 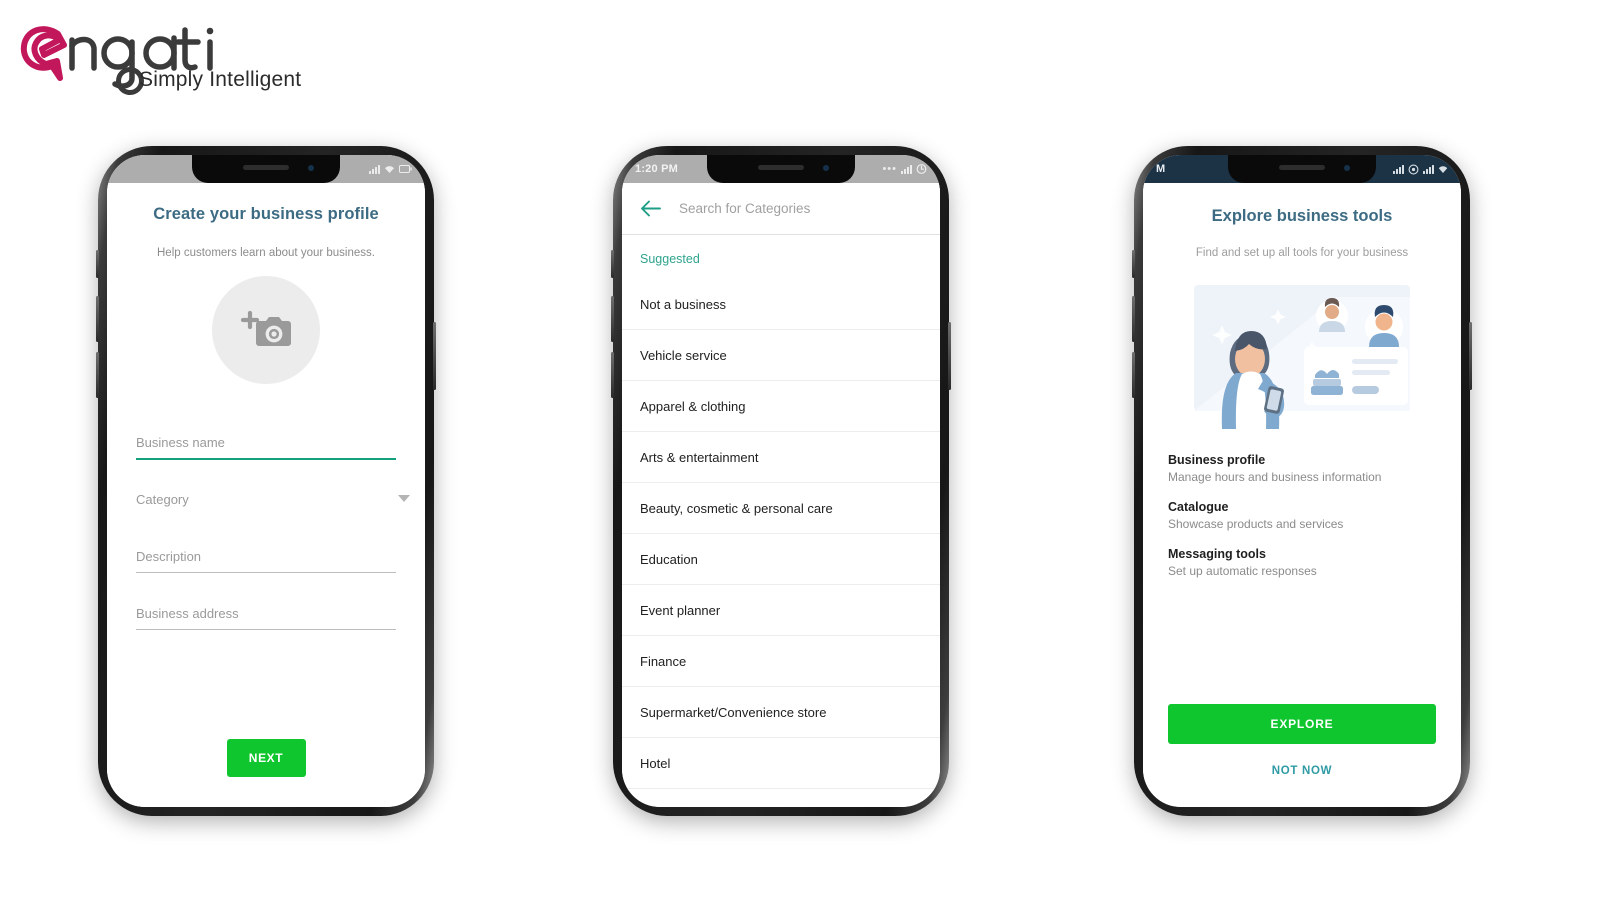 I want to click on page-title: Explore business tools, so click(x=1302, y=216).